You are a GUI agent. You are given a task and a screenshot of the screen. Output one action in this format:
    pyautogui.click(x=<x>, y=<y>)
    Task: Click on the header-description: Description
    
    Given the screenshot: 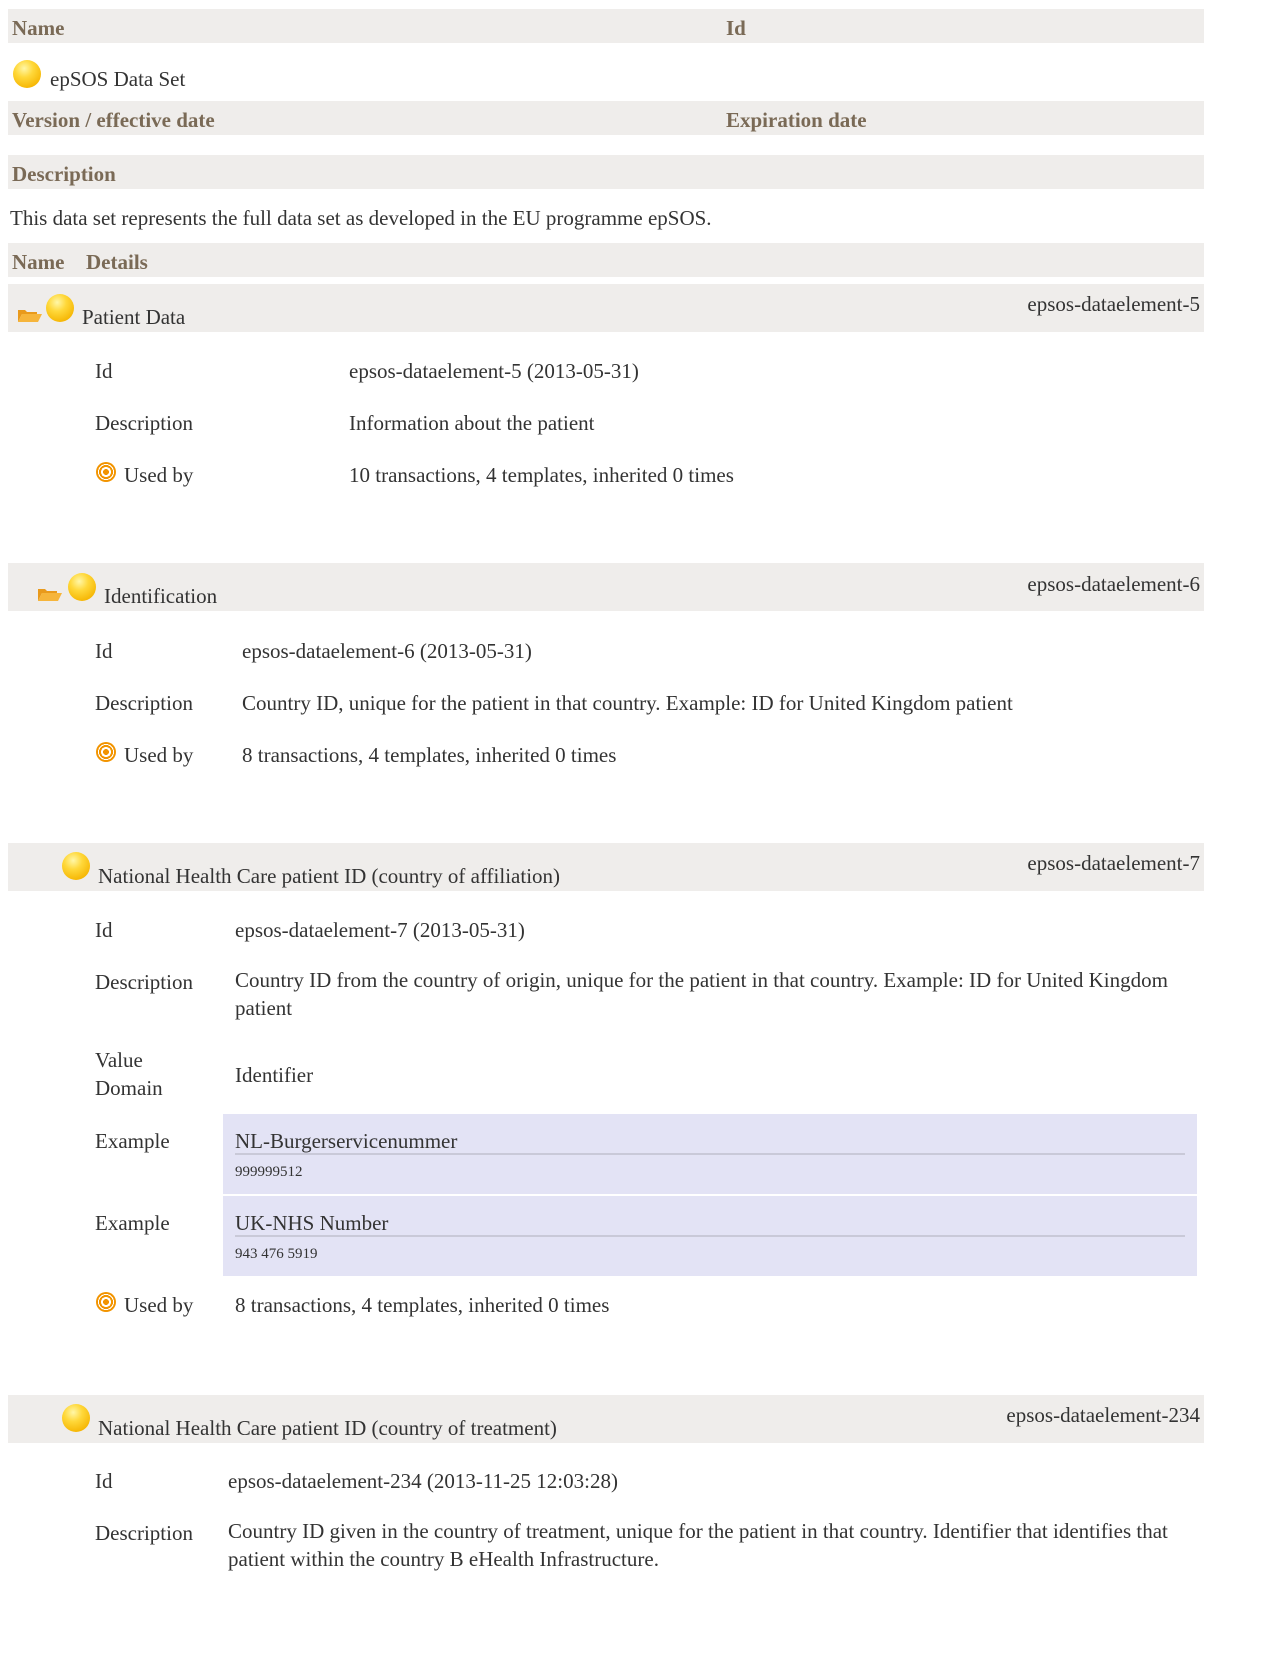 What is the action you would take?
    pyautogui.click(x=64, y=174)
    